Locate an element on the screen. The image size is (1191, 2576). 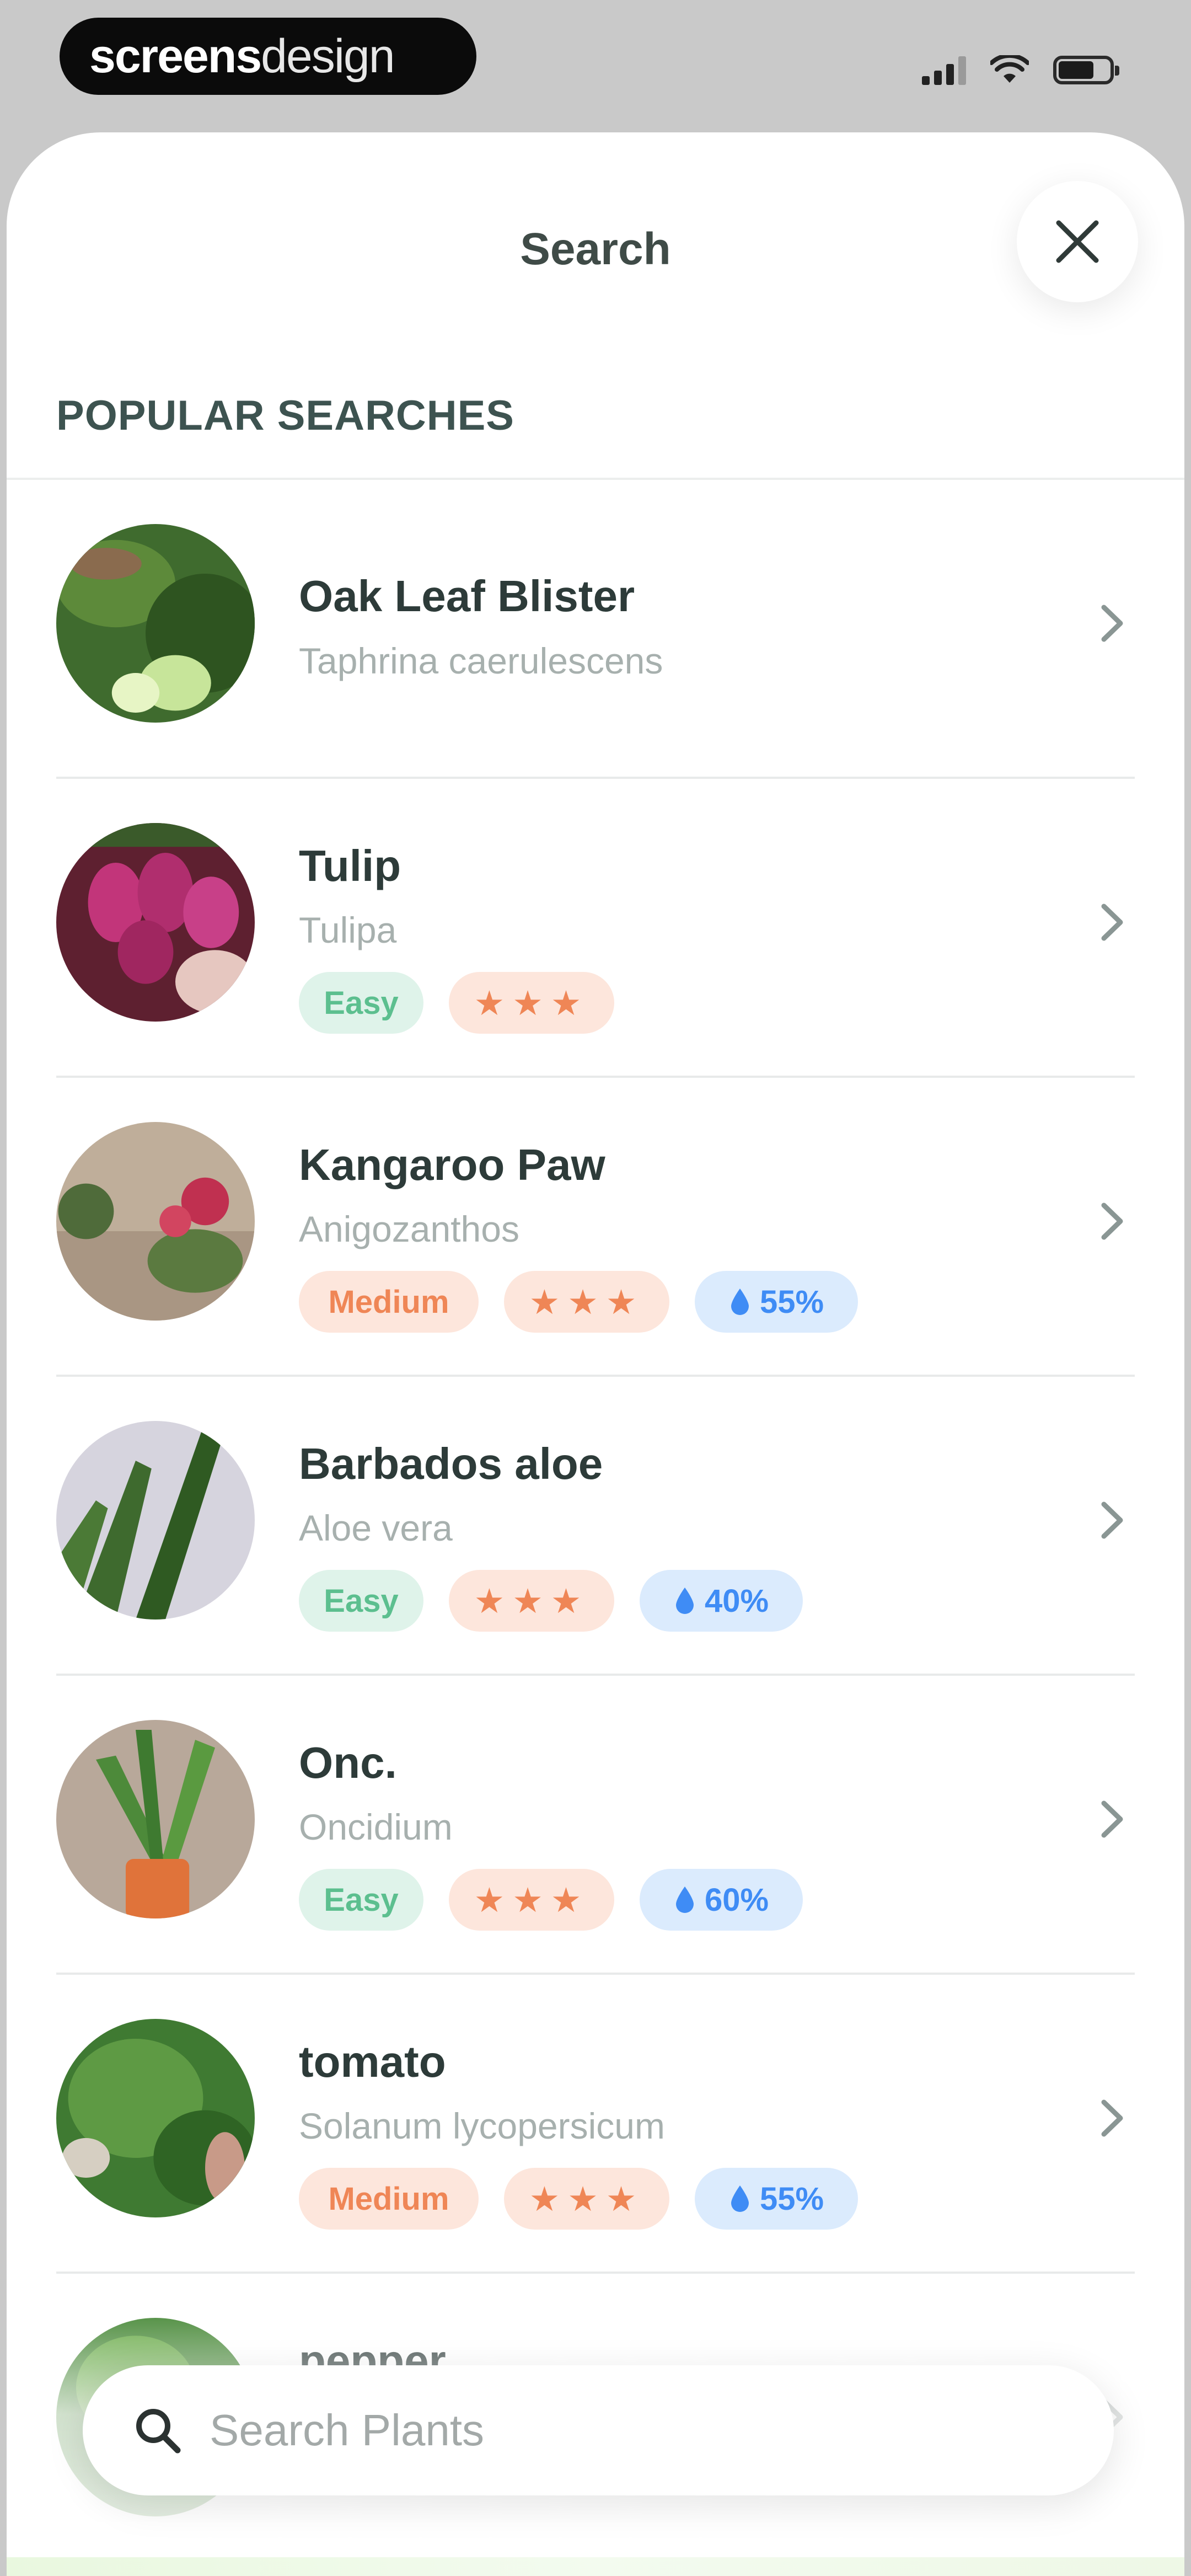
water-badge: 40% is located at coordinates (721, 1601).